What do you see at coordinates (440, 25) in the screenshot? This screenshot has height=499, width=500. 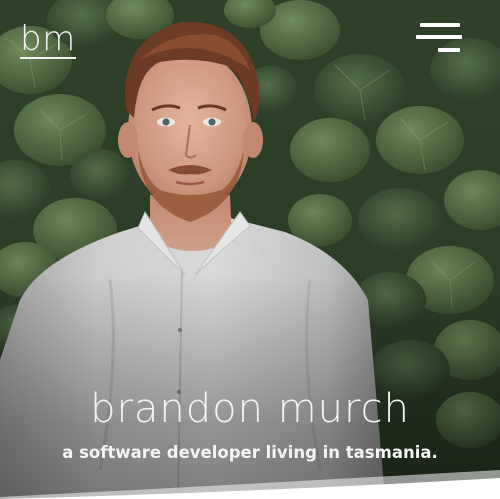 I see `menu-bar-top` at bounding box center [440, 25].